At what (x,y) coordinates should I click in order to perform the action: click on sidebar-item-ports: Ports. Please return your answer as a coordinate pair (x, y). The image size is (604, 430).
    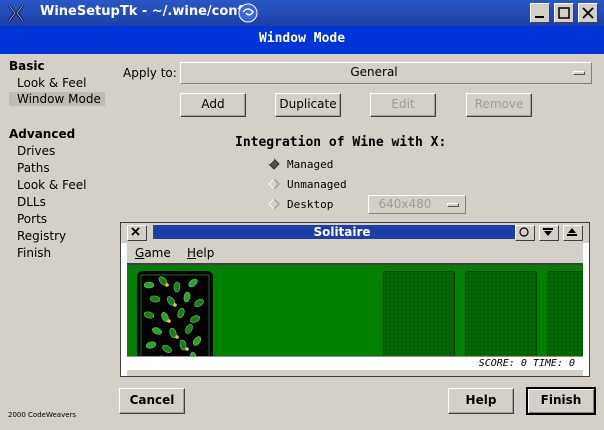
    Looking at the image, I should click on (32, 219).